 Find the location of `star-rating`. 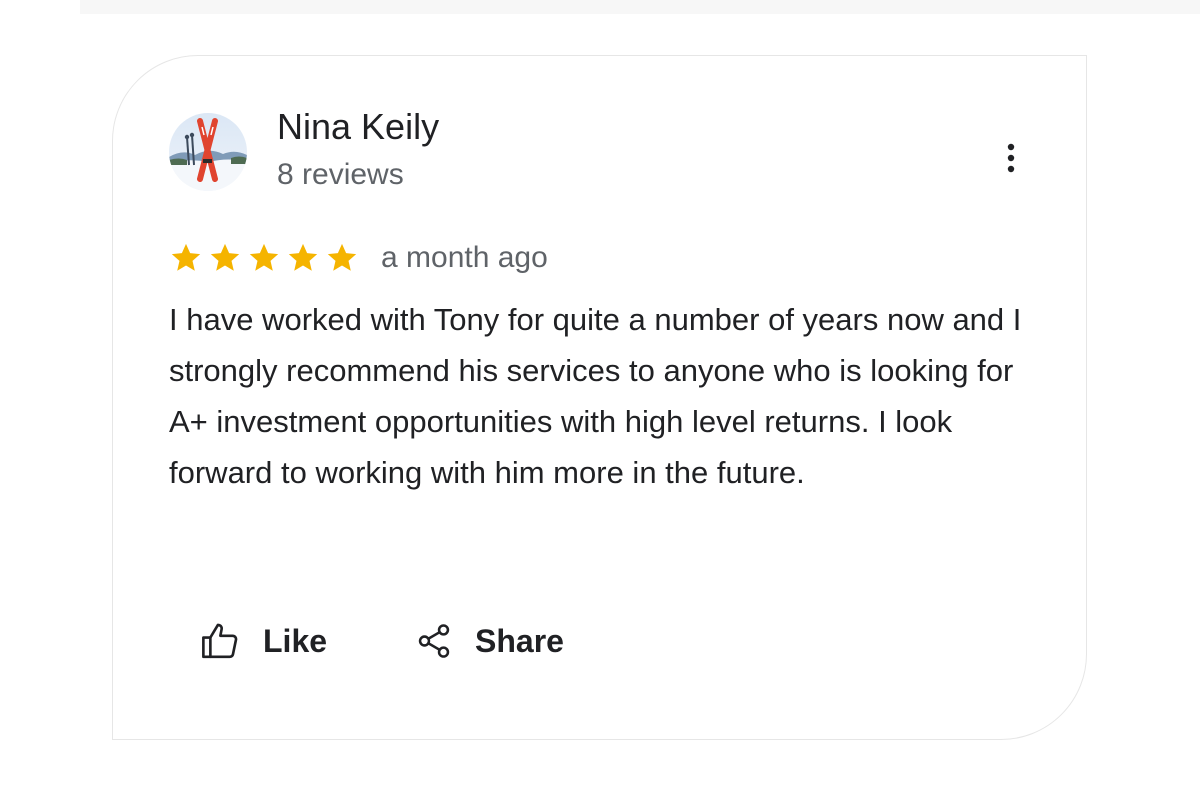

star-rating is located at coordinates (264, 258).